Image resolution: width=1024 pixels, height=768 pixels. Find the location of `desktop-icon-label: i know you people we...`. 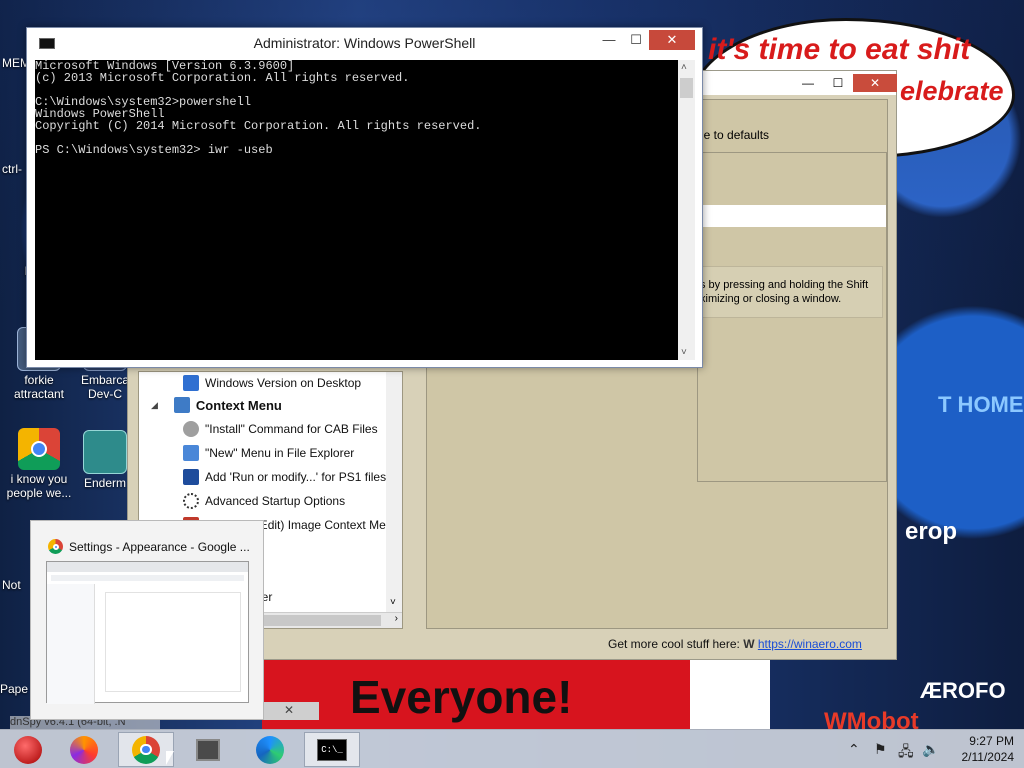

desktop-icon-label: i know you people we... is located at coordinates (39, 486).